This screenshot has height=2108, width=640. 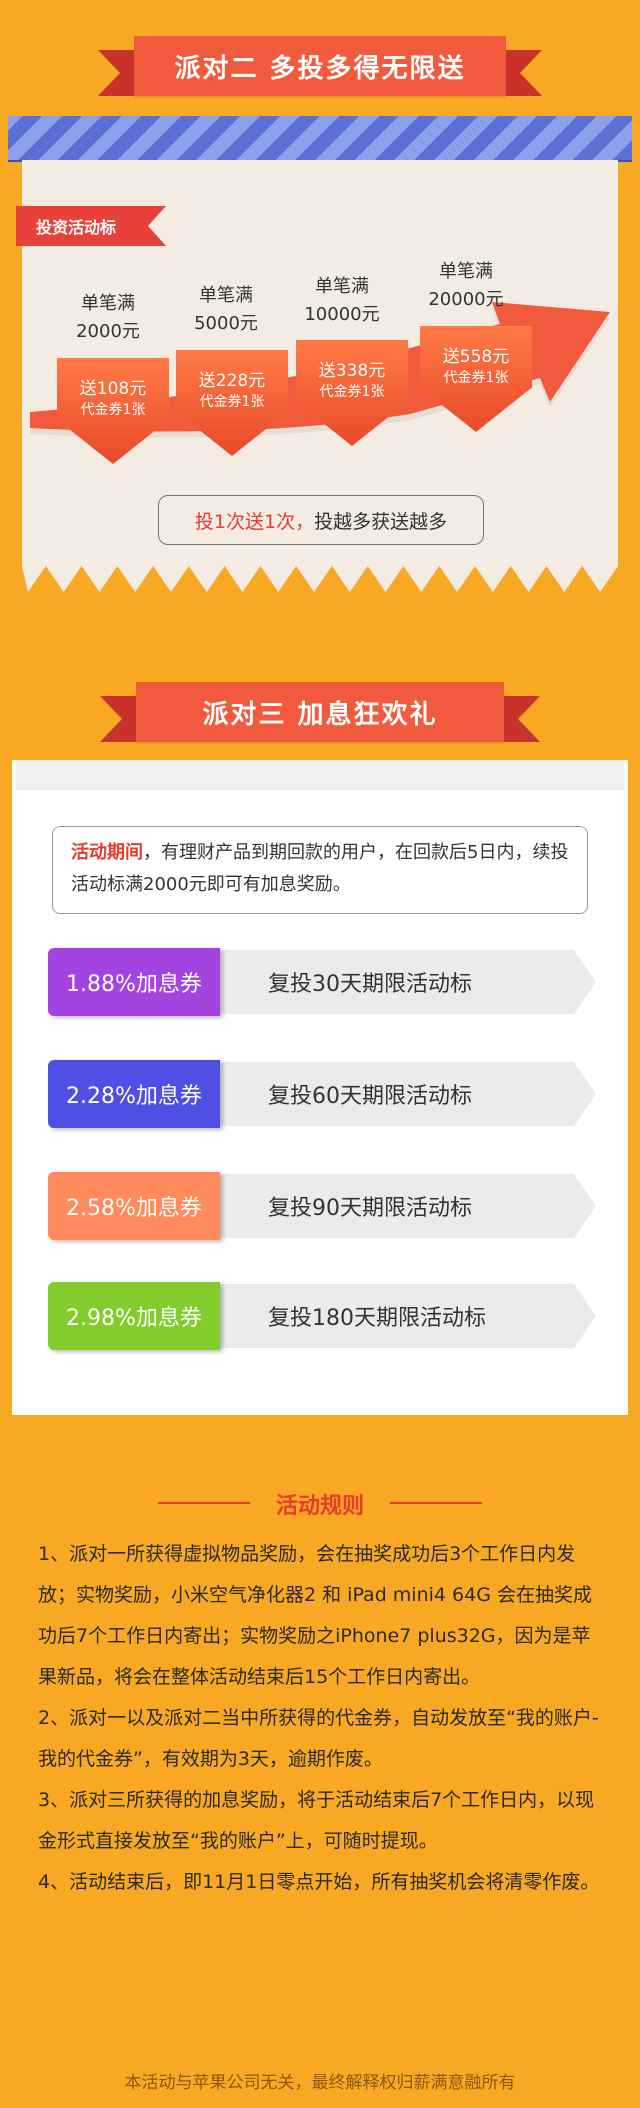 What do you see at coordinates (342, 301) in the screenshot?
I see `tier-3-label: 单笔满 10000元` at bounding box center [342, 301].